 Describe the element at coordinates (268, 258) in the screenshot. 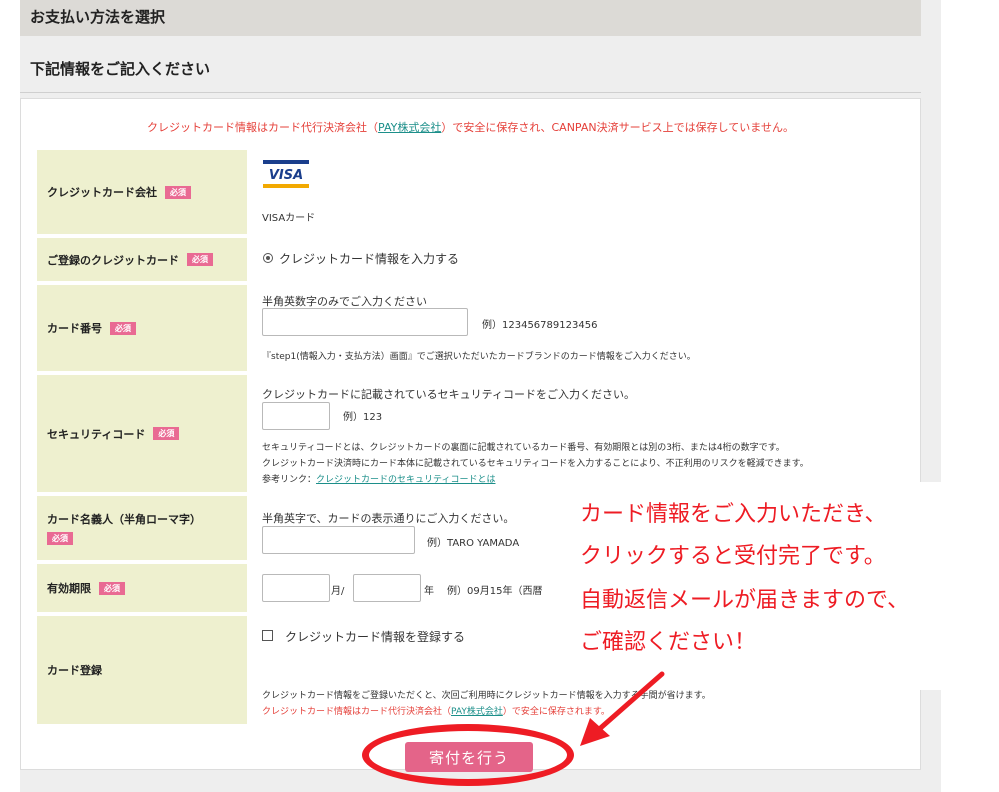

I see `radio-enter-card` at that location.